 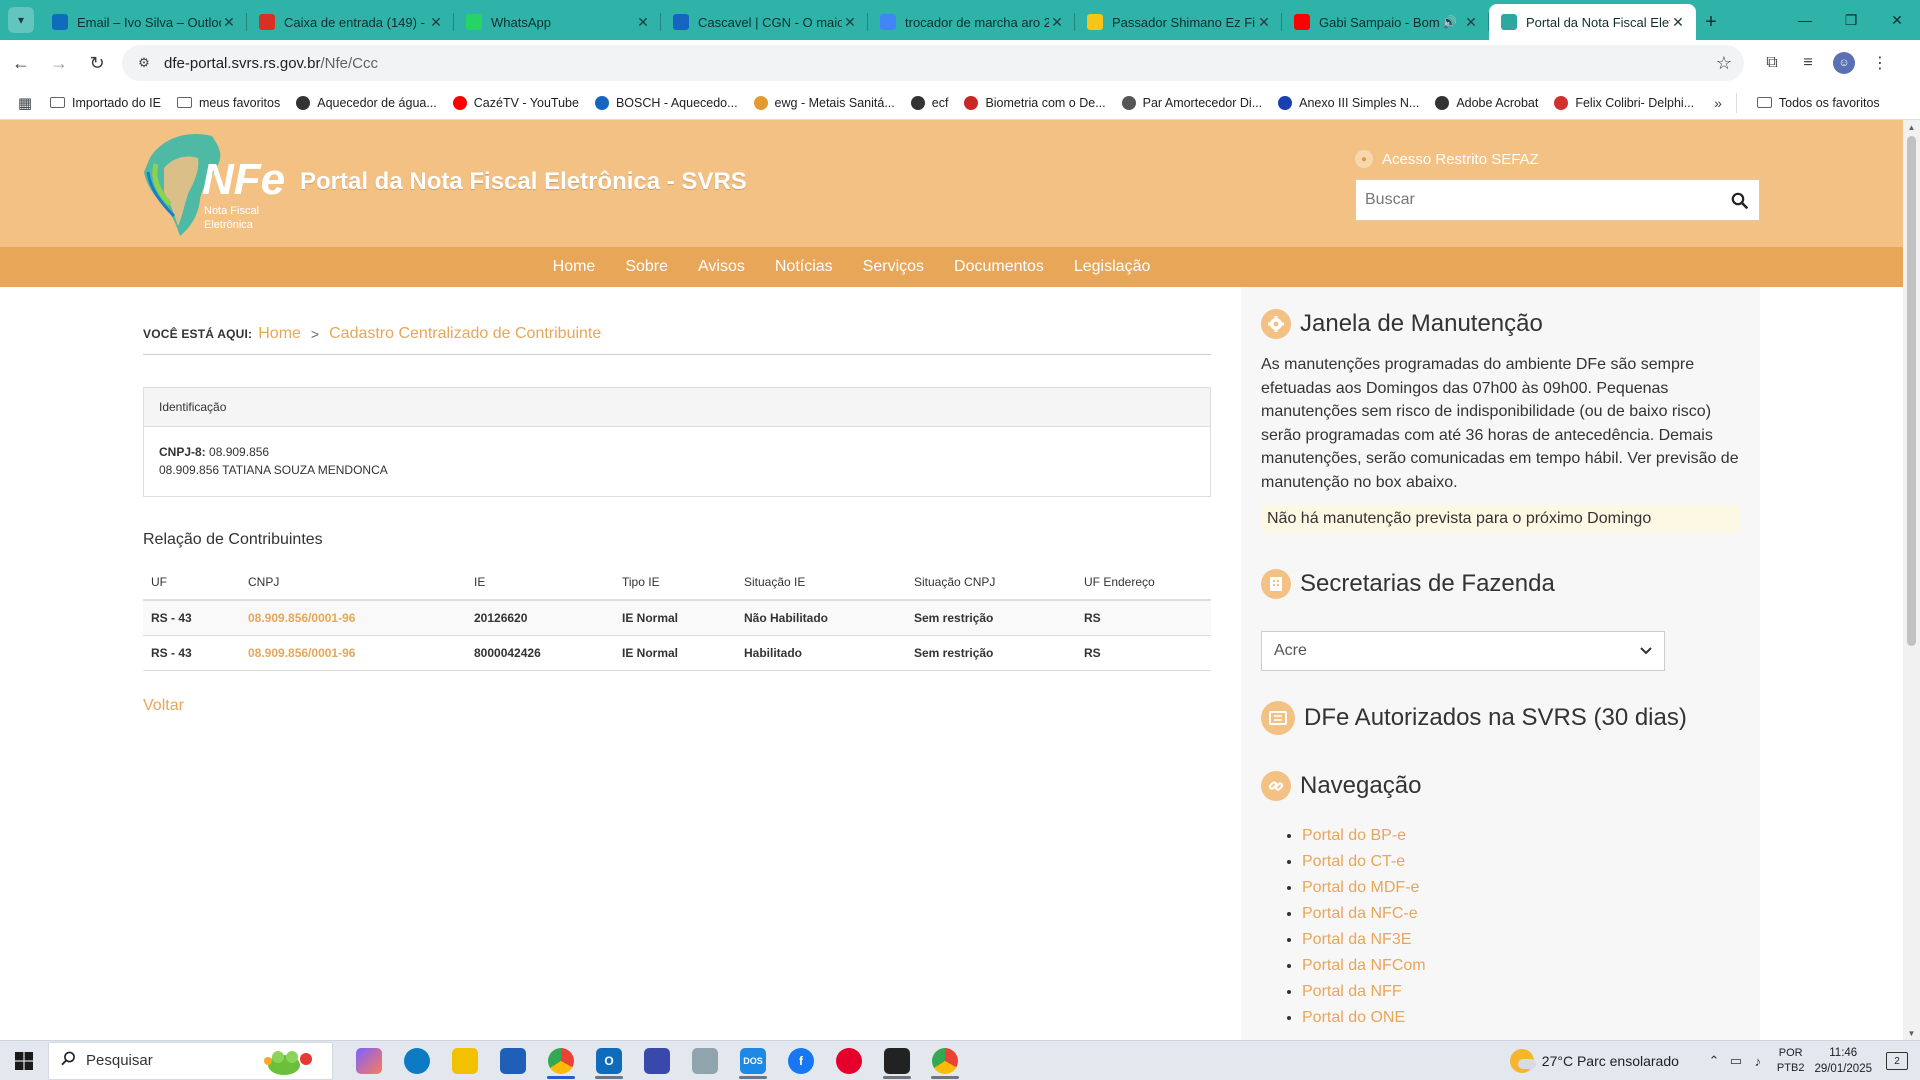 What do you see at coordinates (228, 103) in the screenshot?
I see `bookmark-item: meus favoritos` at bounding box center [228, 103].